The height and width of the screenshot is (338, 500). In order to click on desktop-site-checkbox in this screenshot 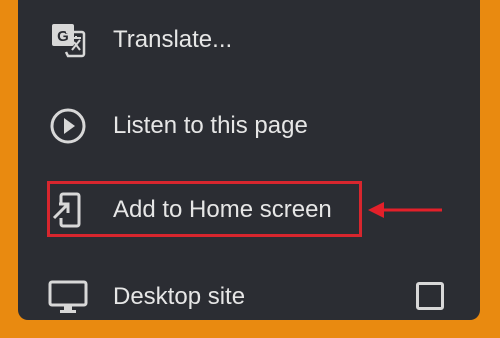, I will do `click(430, 296)`.